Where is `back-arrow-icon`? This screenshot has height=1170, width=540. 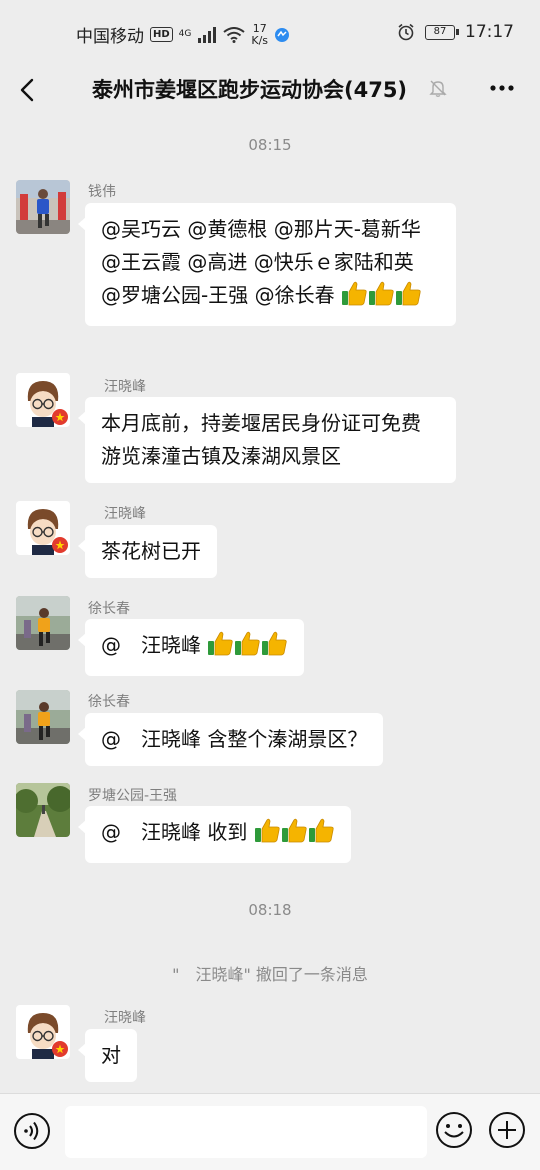
back-arrow-icon is located at coordinates (29, 90).